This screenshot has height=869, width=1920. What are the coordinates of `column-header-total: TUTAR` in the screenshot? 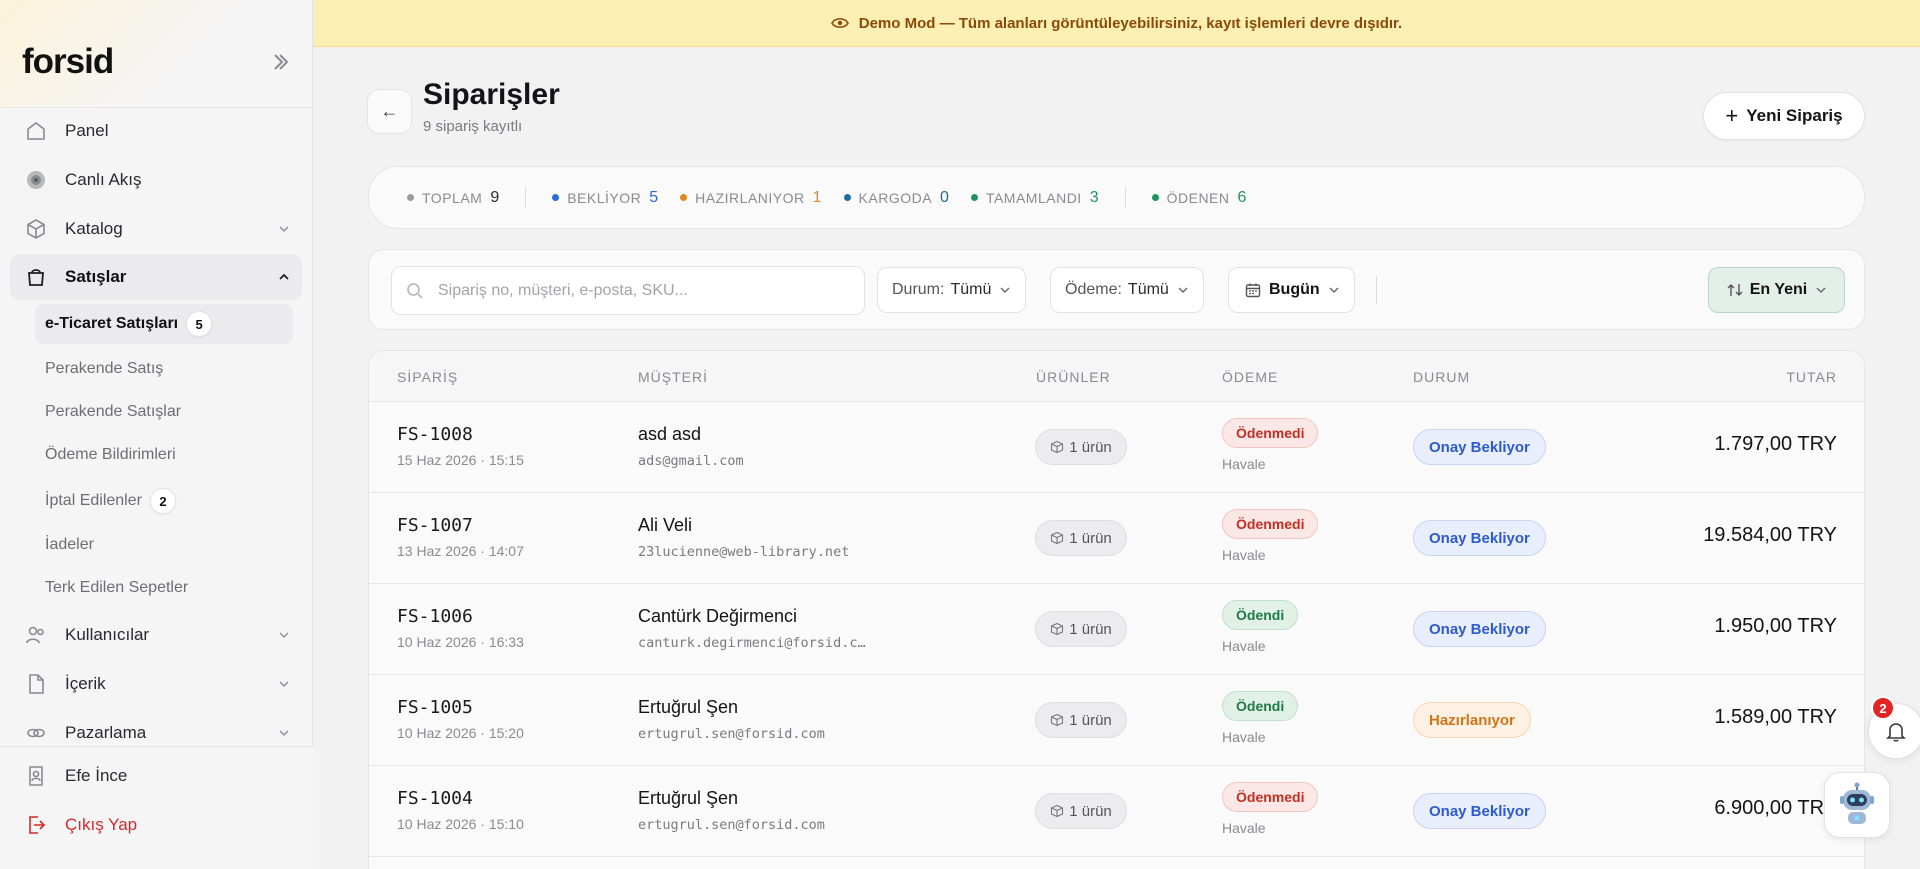 It's located at (1811, 377).